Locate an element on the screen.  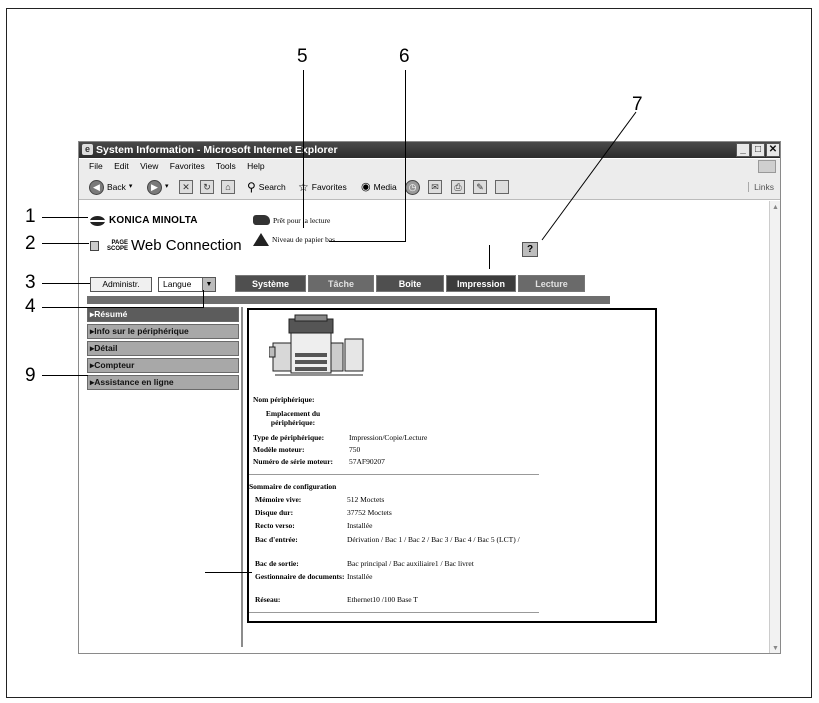
sidebar-item-resume: ▸Résumé is located at coordinates (163, 314).